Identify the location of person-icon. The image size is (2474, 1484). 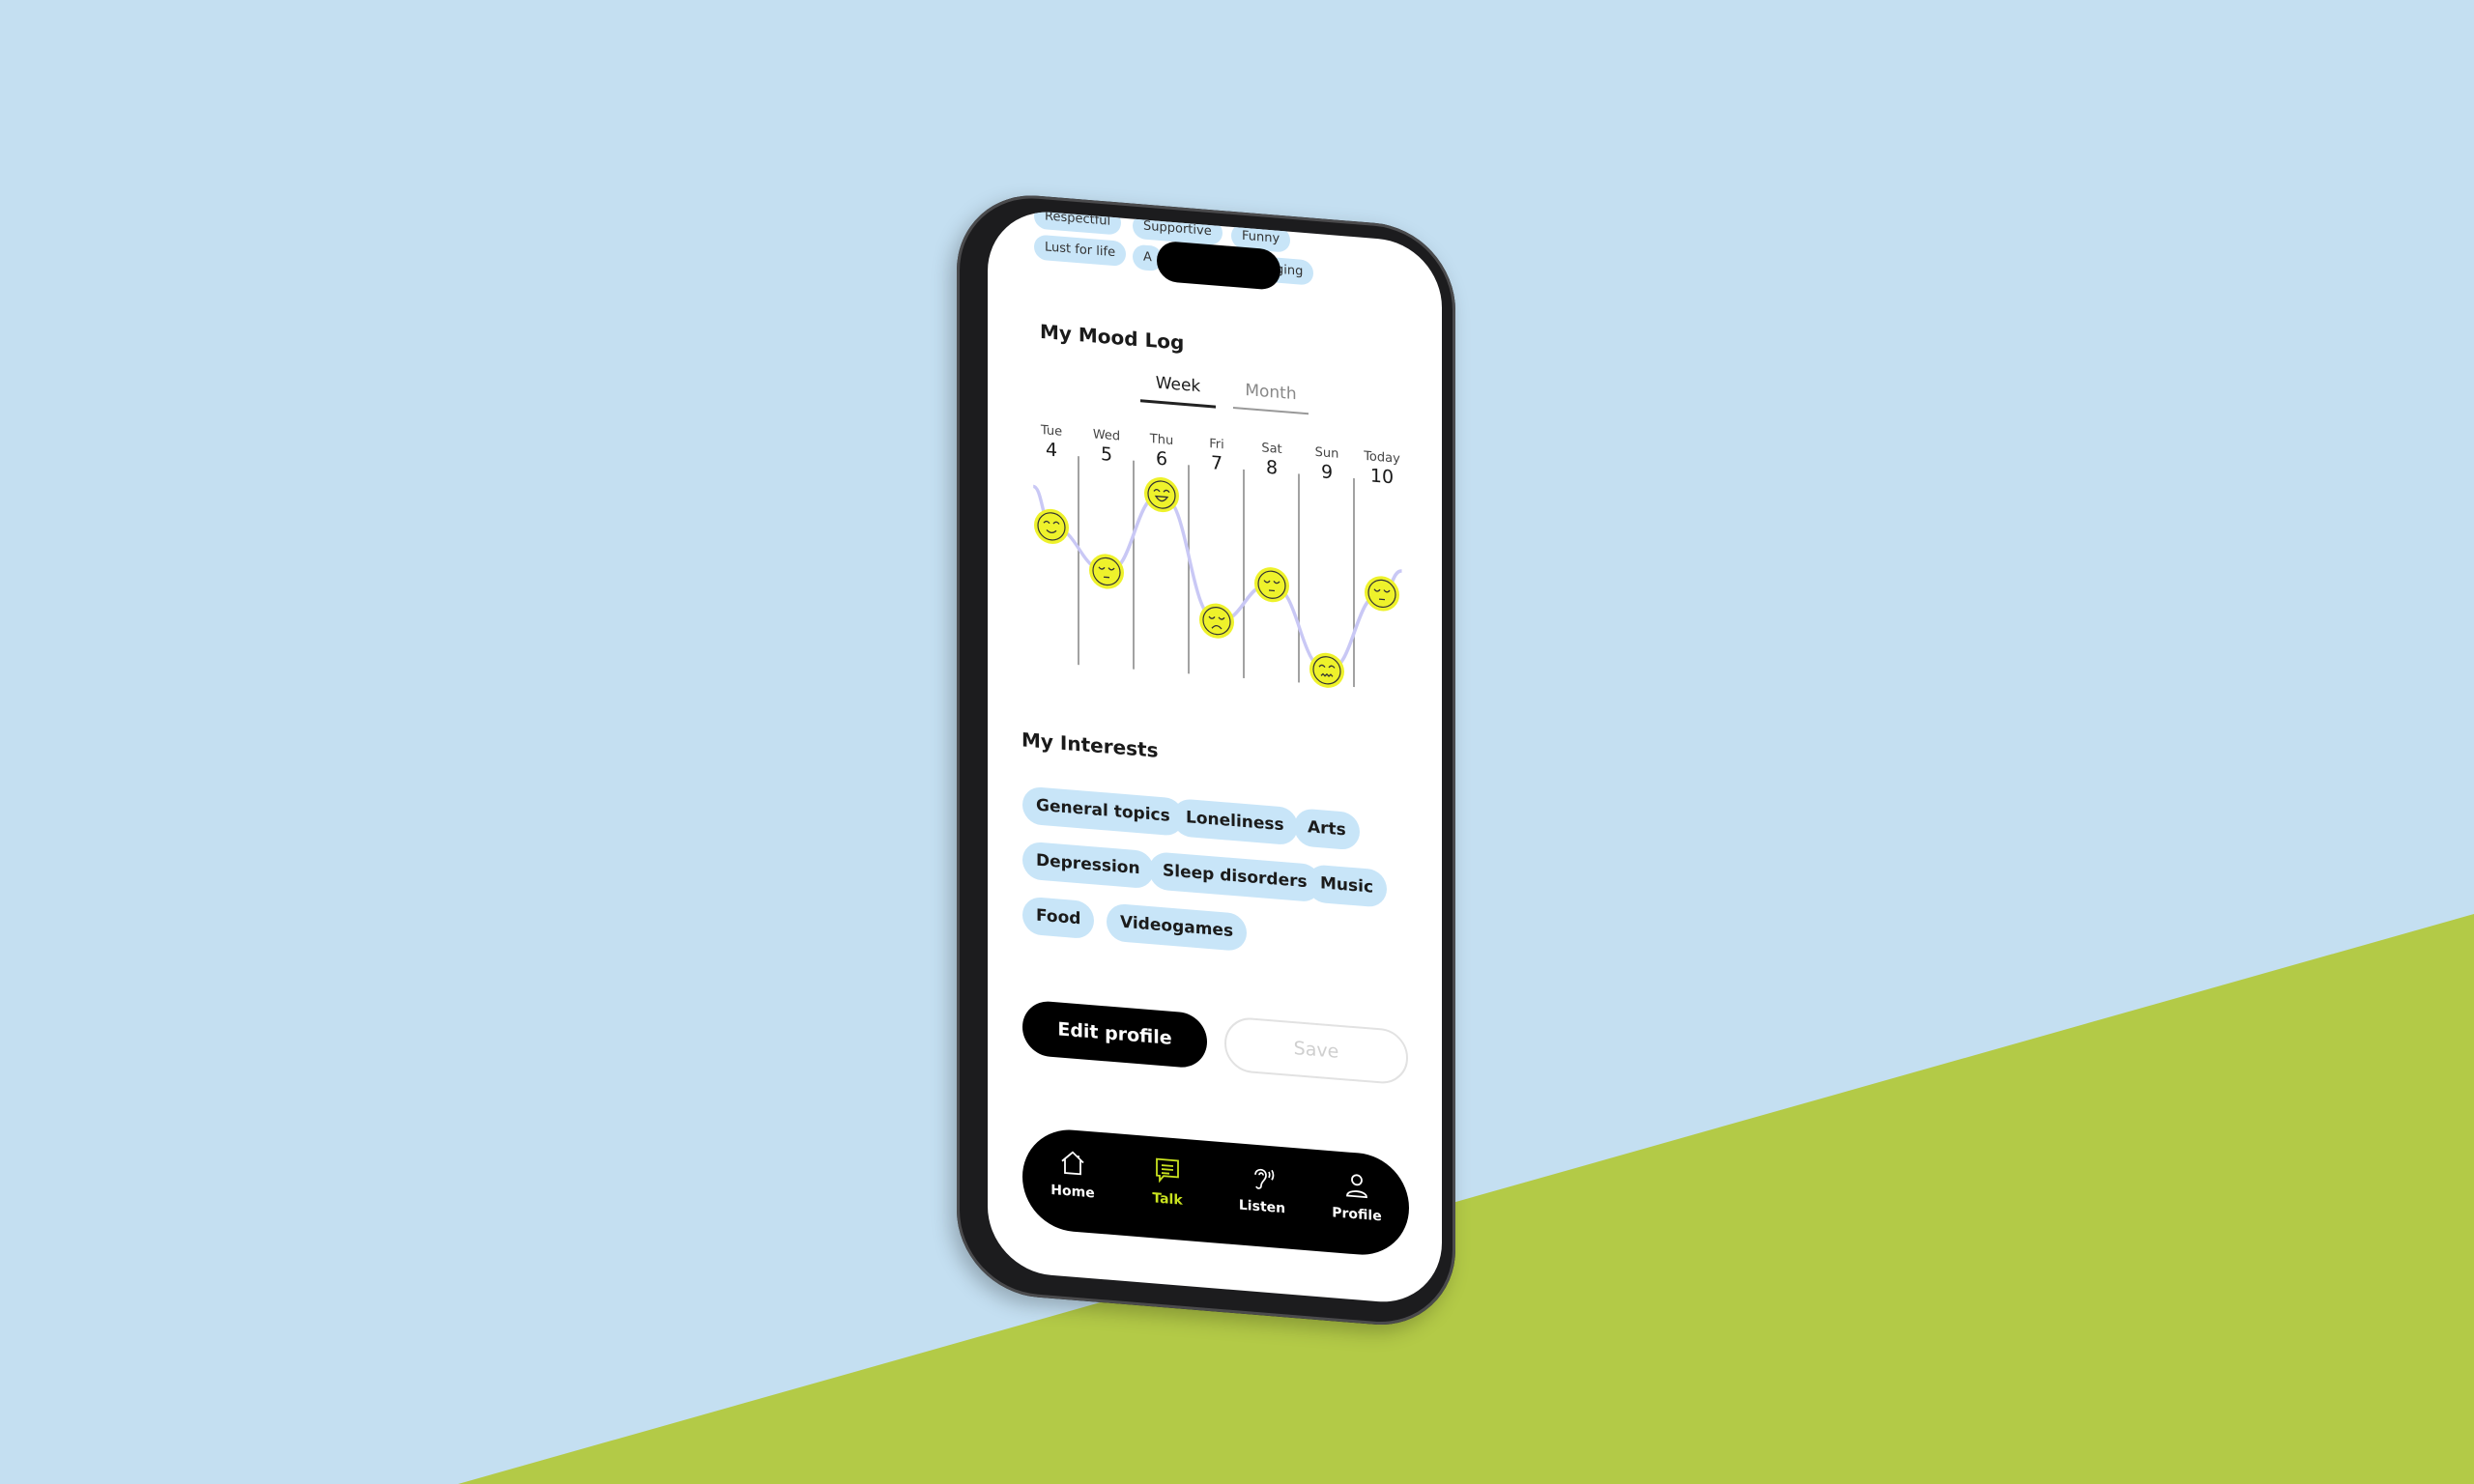
(1357, 1186).